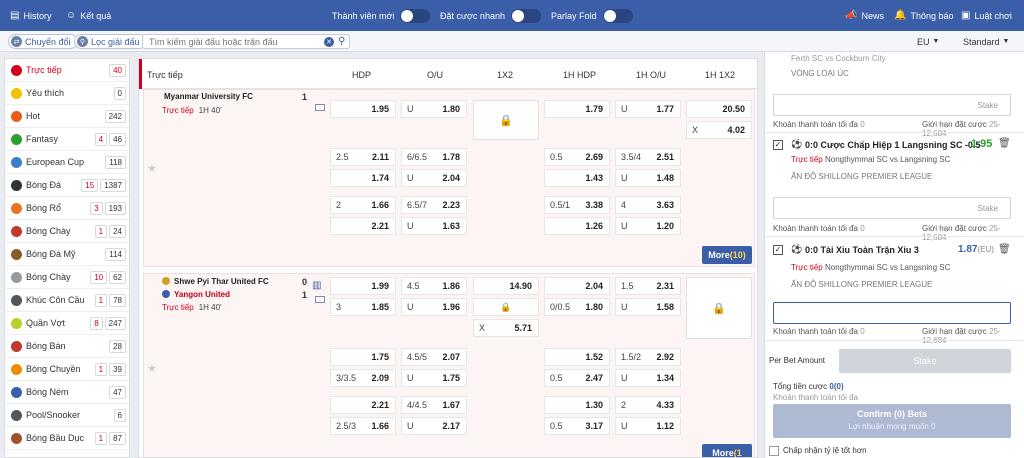 This screenshot has width=1024, height=458. I want to click on switch-button: ⇄ Chuyển đổi, so click(43, 41).